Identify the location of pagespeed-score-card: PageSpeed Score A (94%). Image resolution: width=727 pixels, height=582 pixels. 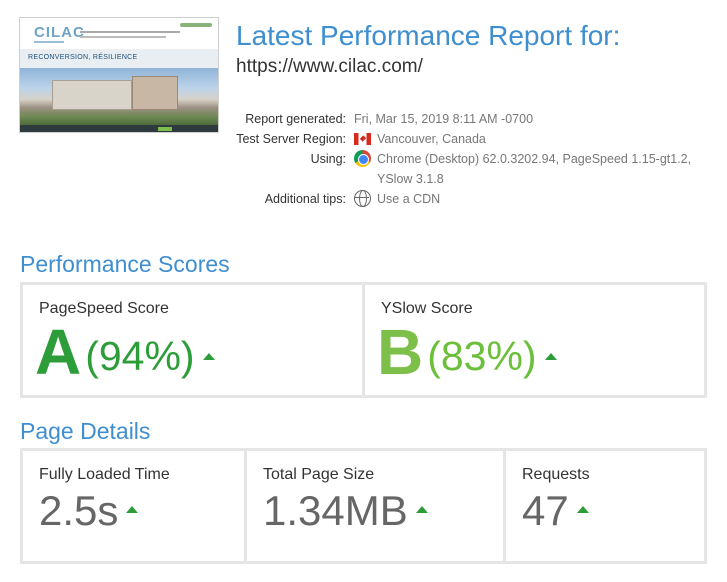
(192, 340).